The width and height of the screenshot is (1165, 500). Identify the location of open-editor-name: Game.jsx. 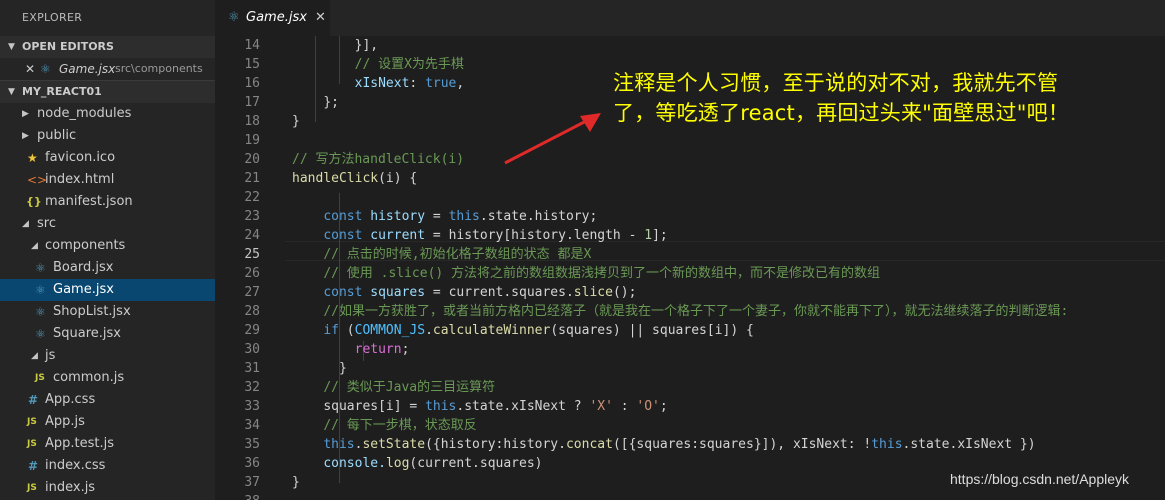
(87, 69).